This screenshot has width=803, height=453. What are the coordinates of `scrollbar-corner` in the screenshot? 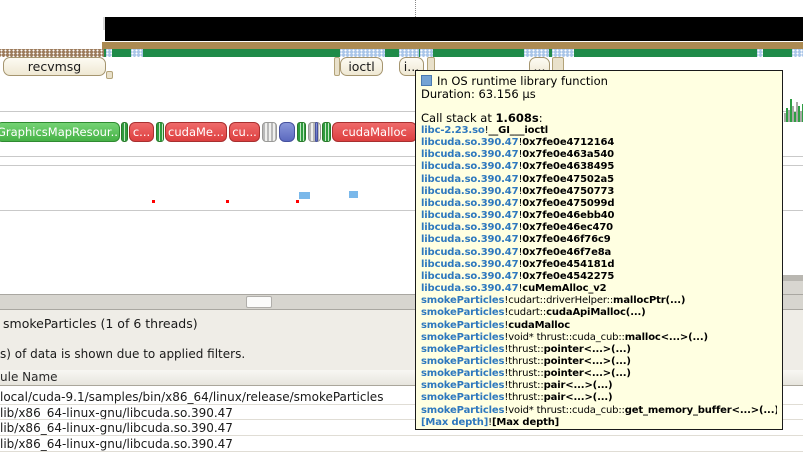 It's located at (792, 287).